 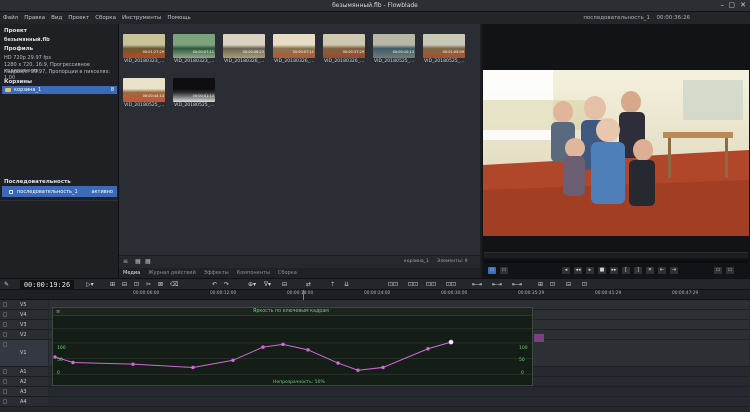 I want to click on tab-render: Сборка, so click(x=287, y=273).